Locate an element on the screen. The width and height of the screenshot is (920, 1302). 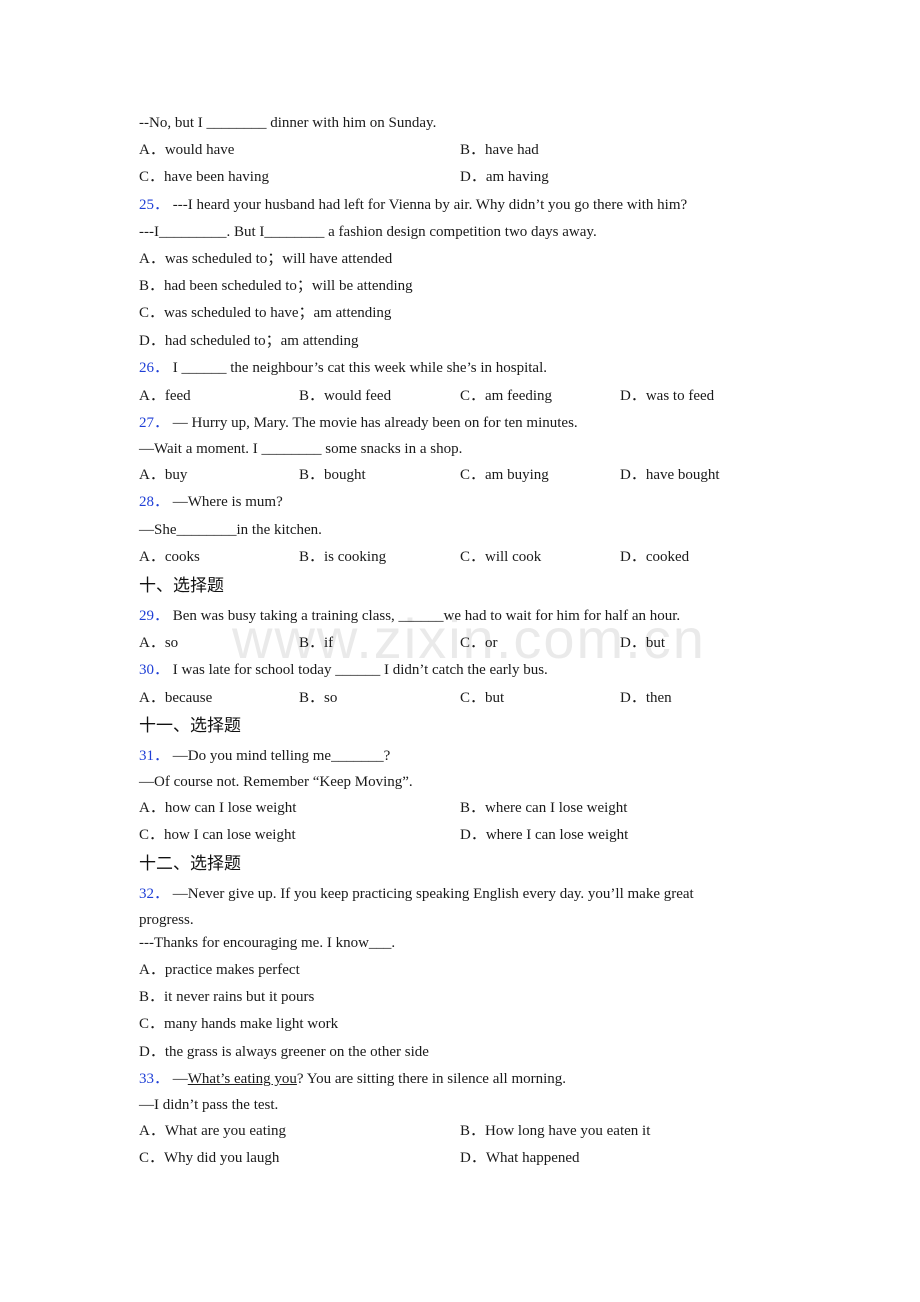
question-number: 30． is located at coordinates (154, 670).